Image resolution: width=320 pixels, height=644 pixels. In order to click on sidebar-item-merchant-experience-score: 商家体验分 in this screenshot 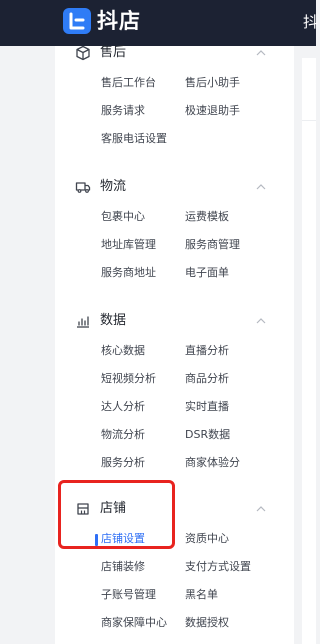, I will do `click(212, 463)`.